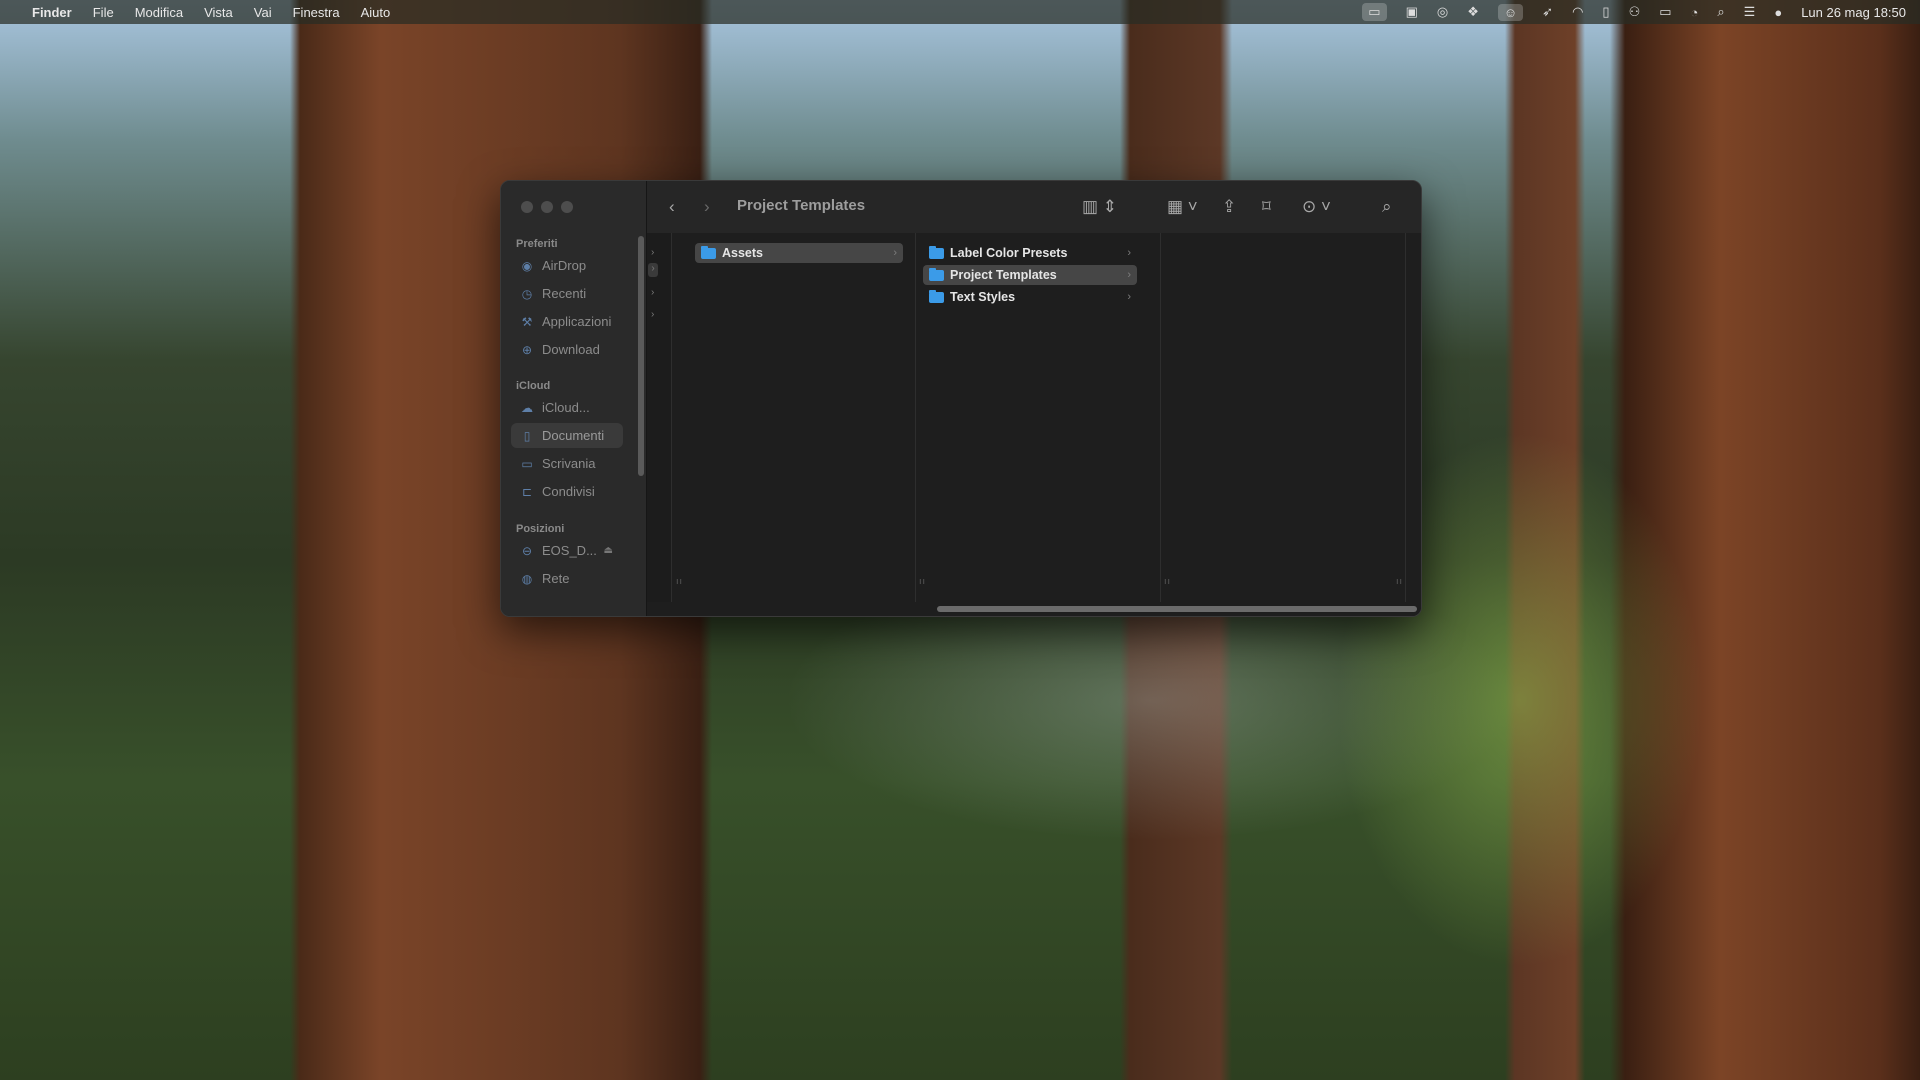 This screenshot has width=1920, height=1080. I want to click on sidebar-item-scrivania: ▭ Scrivania, so click(567, 463).